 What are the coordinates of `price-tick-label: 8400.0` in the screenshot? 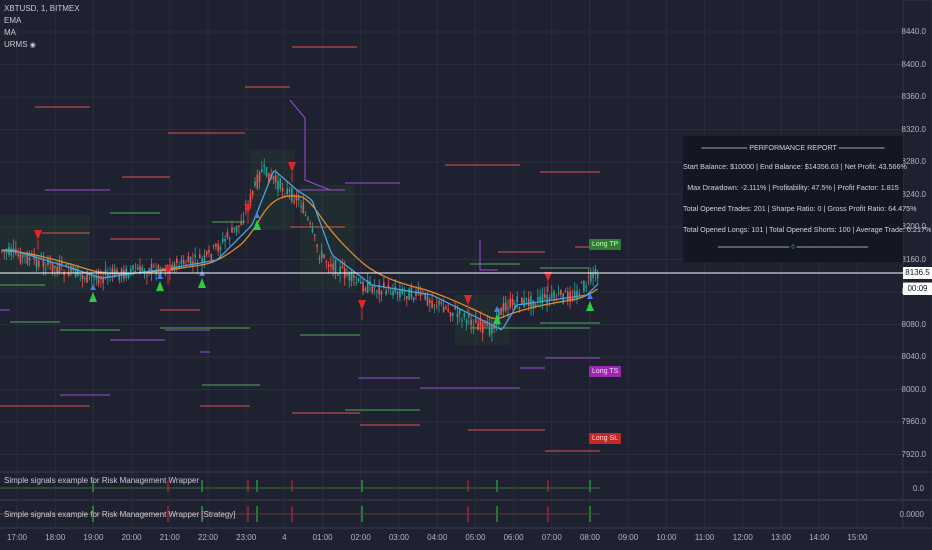 It's located at (913, 64).